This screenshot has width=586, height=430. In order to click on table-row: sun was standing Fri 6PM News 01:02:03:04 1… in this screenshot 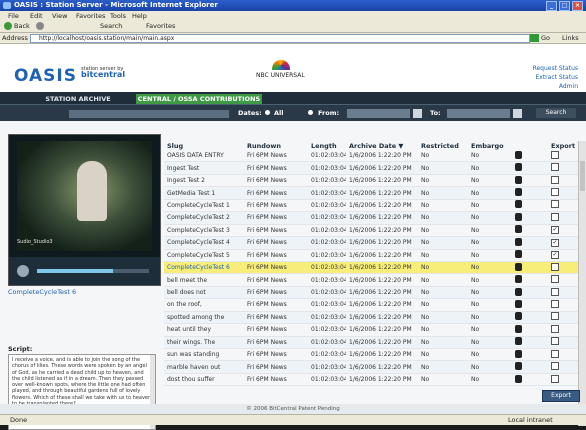, I will do `click(371, 355)`.